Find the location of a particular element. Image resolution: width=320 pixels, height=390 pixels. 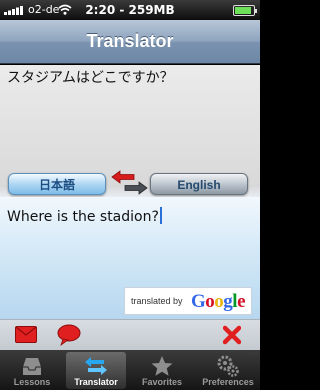

target-language-button: English is located at coordinates (199, 184).